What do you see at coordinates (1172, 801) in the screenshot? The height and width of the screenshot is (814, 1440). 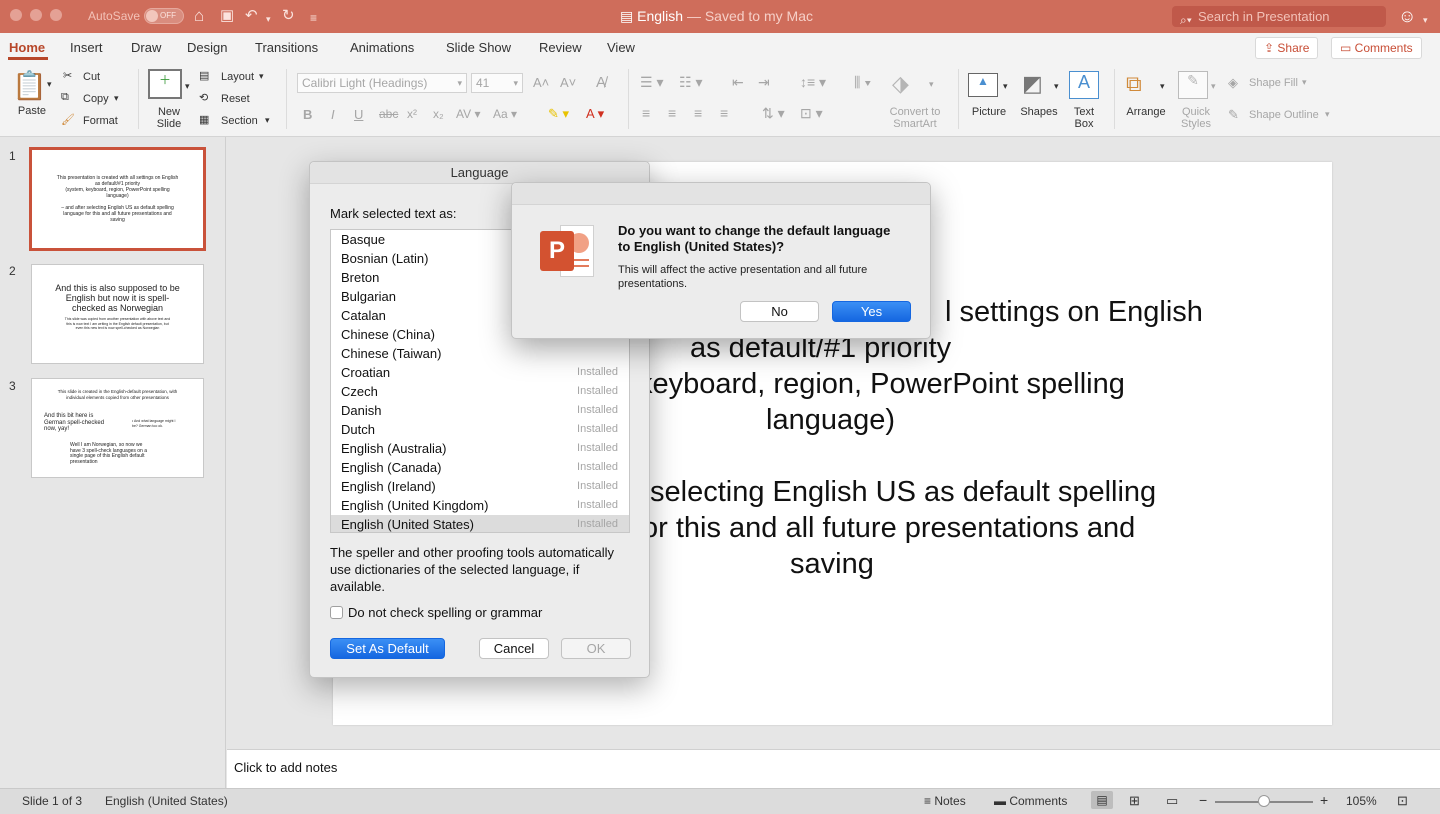 I see `reading-view-icon: ▭` at bounding box center [1172, 801].